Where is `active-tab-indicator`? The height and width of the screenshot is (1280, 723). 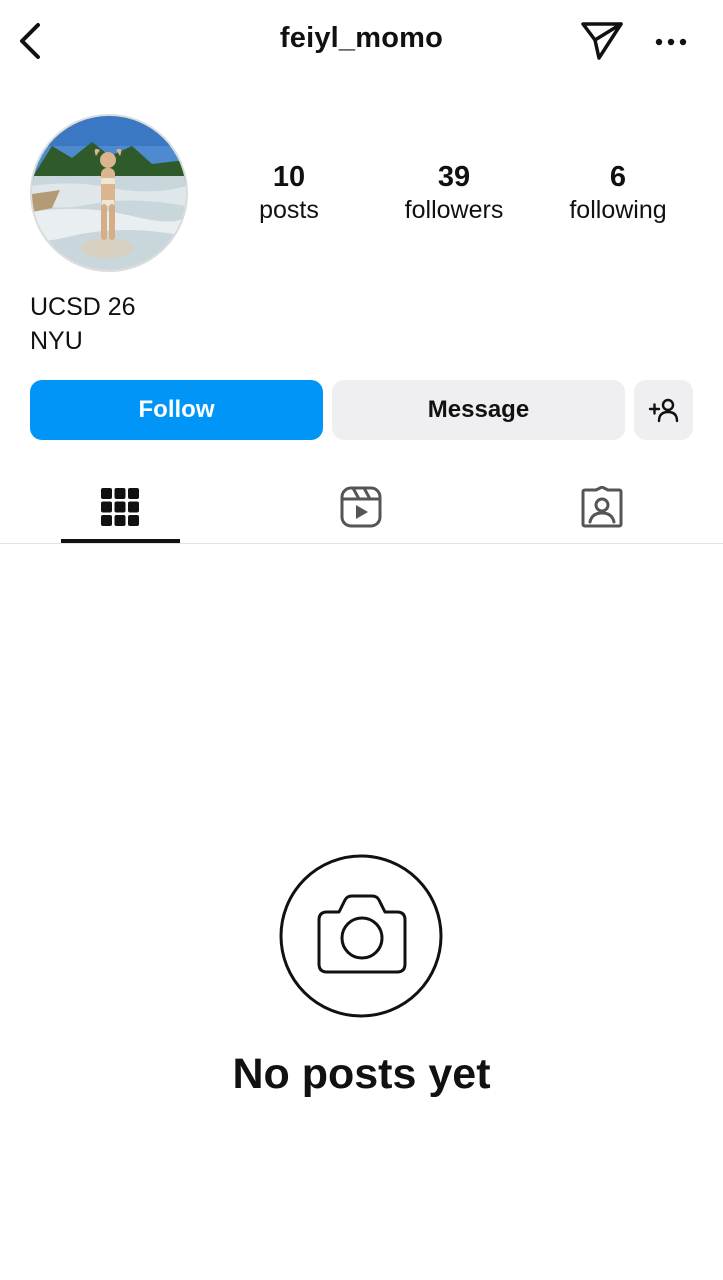 active-tab-indicator is located at coordinates (120, 541).